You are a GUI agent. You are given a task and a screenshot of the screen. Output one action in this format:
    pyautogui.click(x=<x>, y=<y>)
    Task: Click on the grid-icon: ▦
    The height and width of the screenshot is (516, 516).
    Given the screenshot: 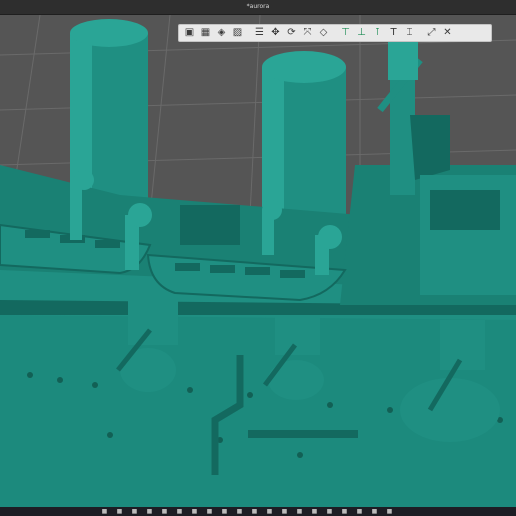 What is the action you would take?
    pyautogui.click(x=205, y=33)
    